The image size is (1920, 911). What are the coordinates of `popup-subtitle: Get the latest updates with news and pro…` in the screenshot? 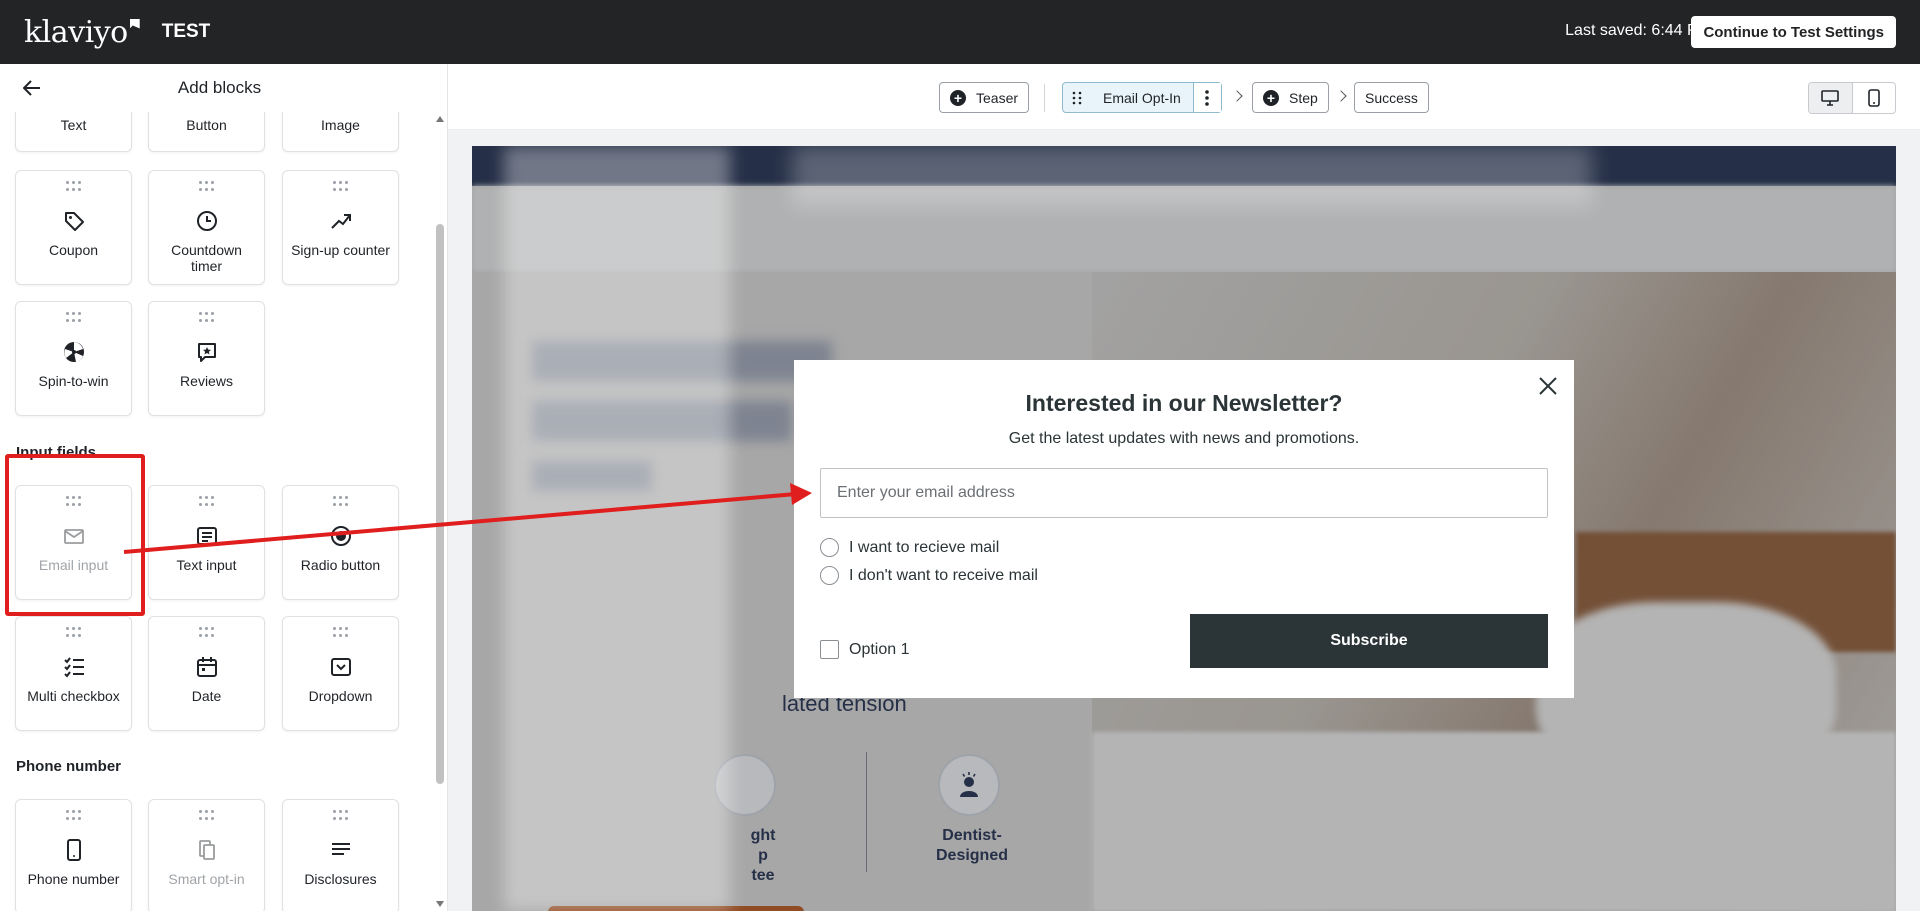 It's located at (1184, 439).